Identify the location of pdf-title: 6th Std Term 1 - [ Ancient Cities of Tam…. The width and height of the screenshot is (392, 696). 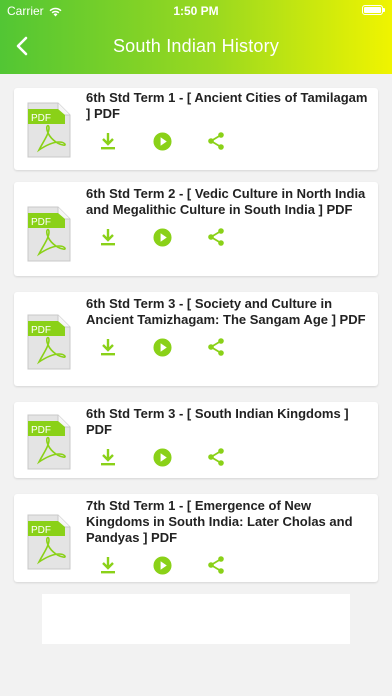
(227, 105).